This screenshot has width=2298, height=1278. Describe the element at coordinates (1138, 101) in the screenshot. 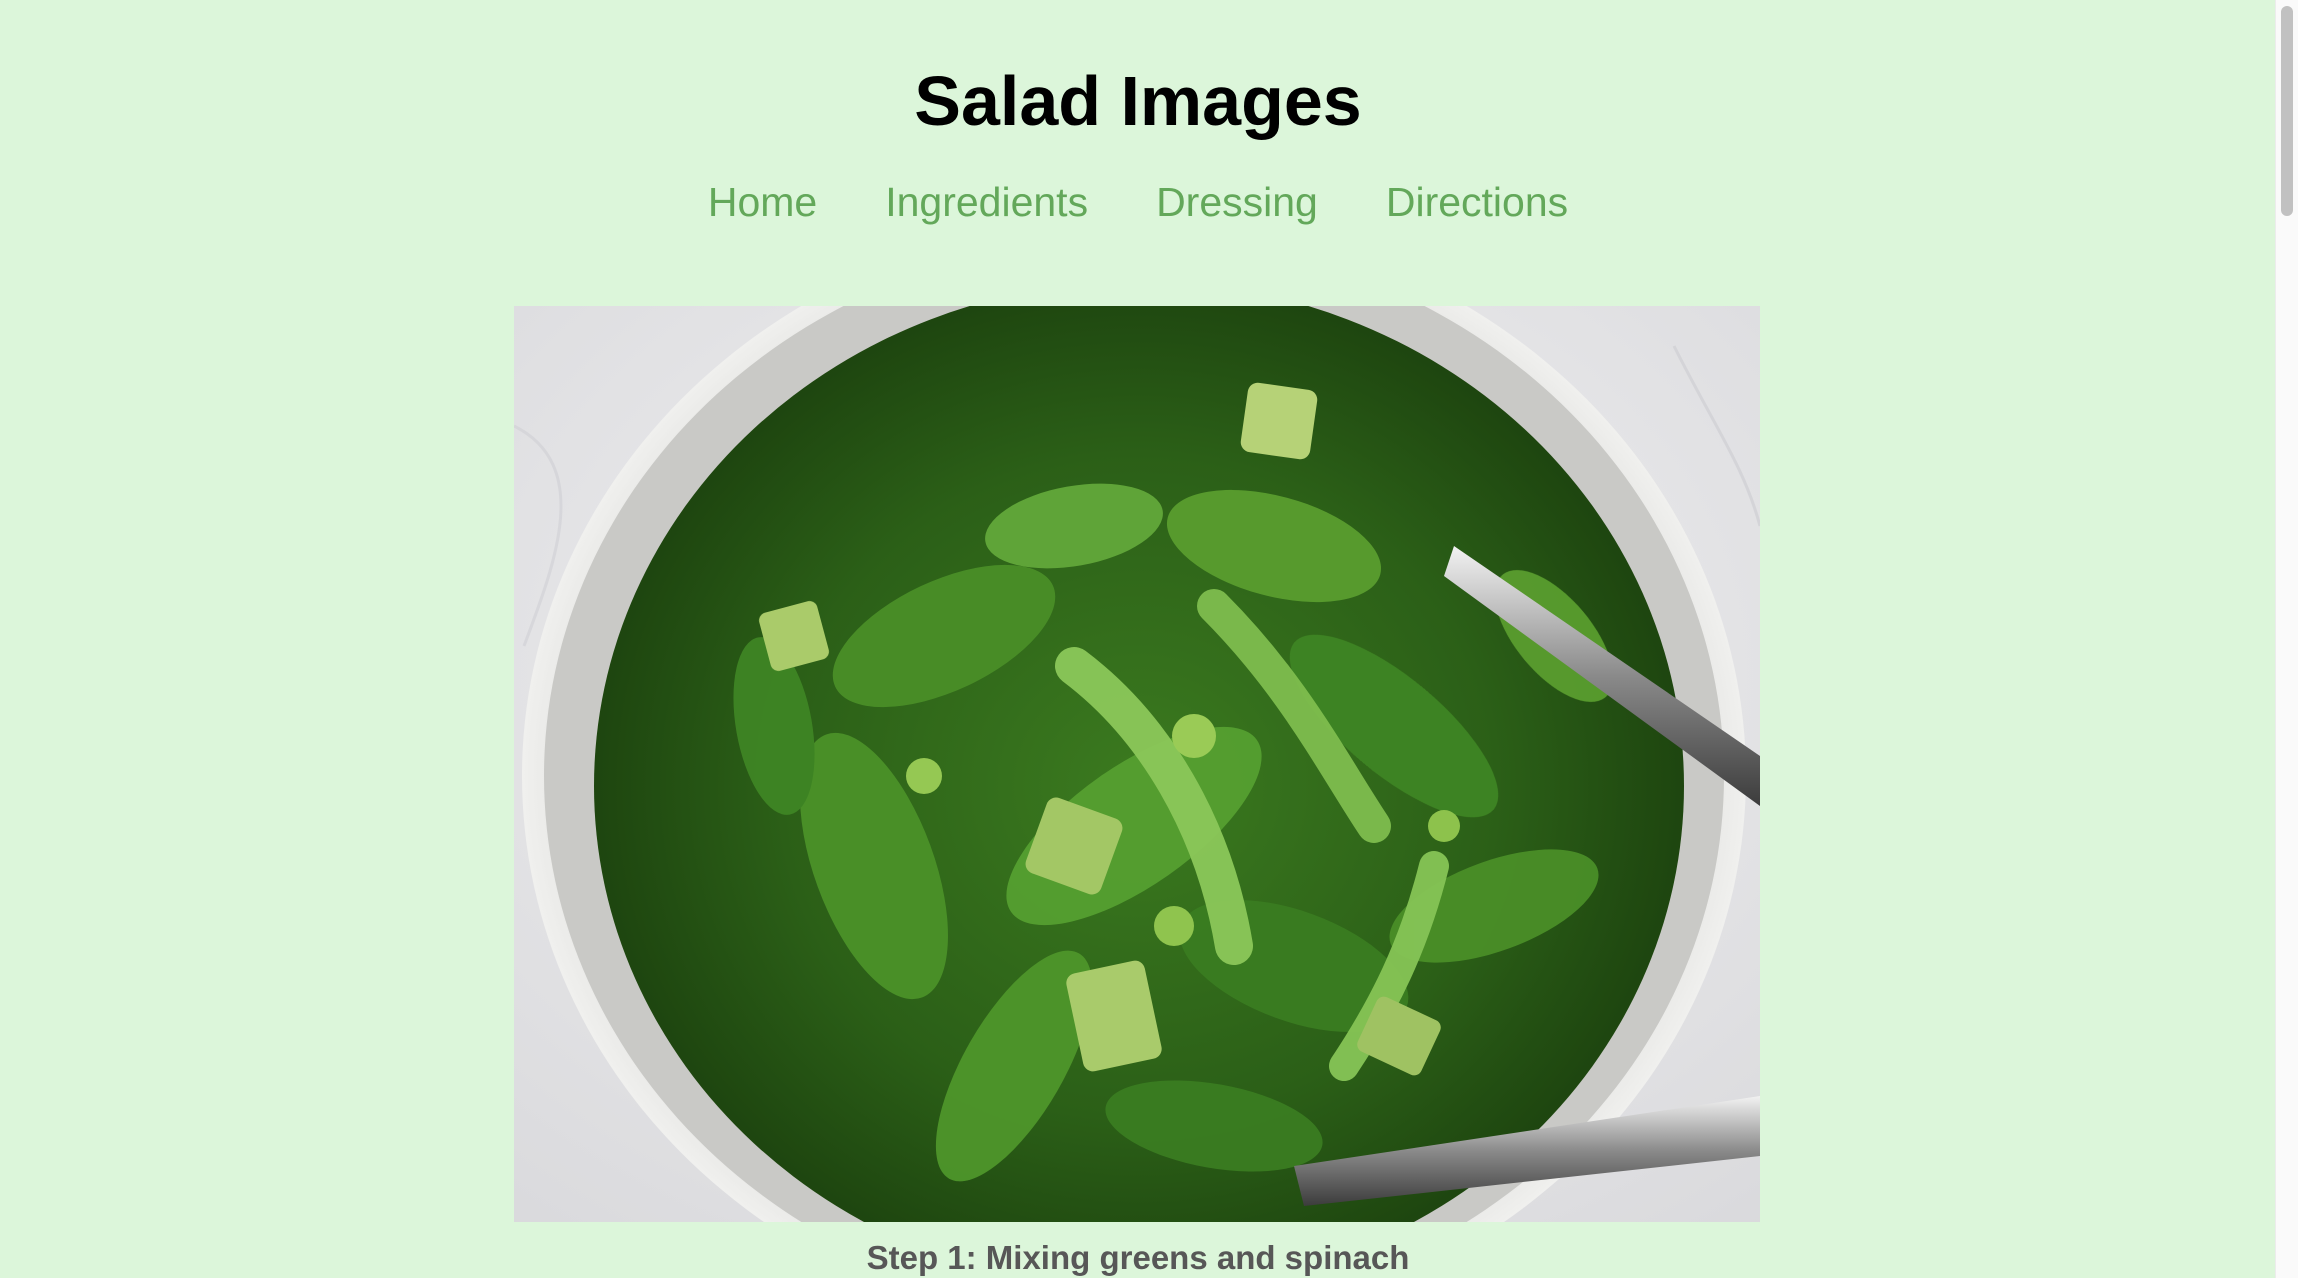

I see `page-title: Salad Images` at that location.